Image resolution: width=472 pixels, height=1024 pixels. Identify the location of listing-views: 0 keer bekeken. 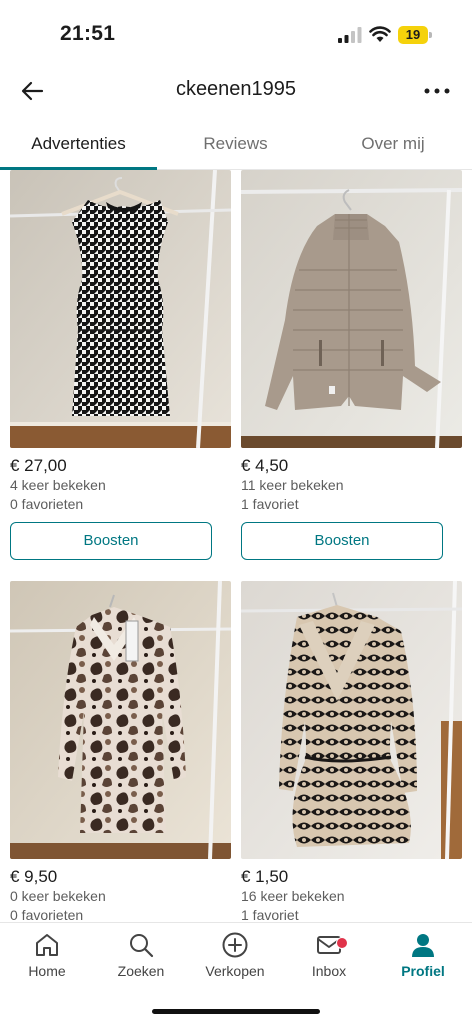
(58, 896).